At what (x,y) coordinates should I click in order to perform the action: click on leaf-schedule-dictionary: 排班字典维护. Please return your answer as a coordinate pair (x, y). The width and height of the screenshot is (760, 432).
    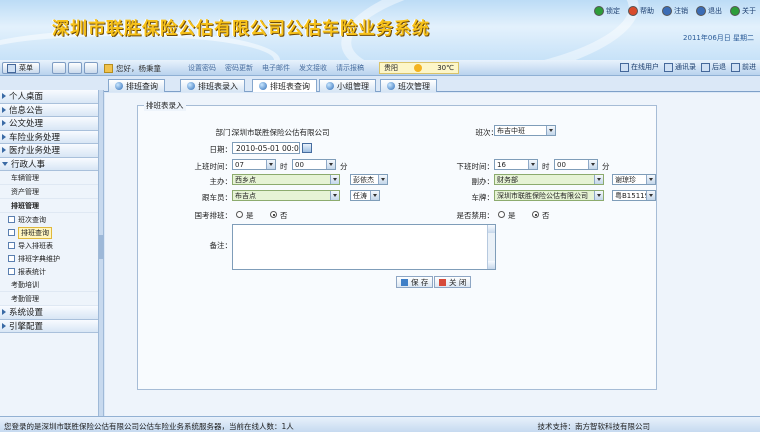
    Looking at the image, I should click on (49, 258).